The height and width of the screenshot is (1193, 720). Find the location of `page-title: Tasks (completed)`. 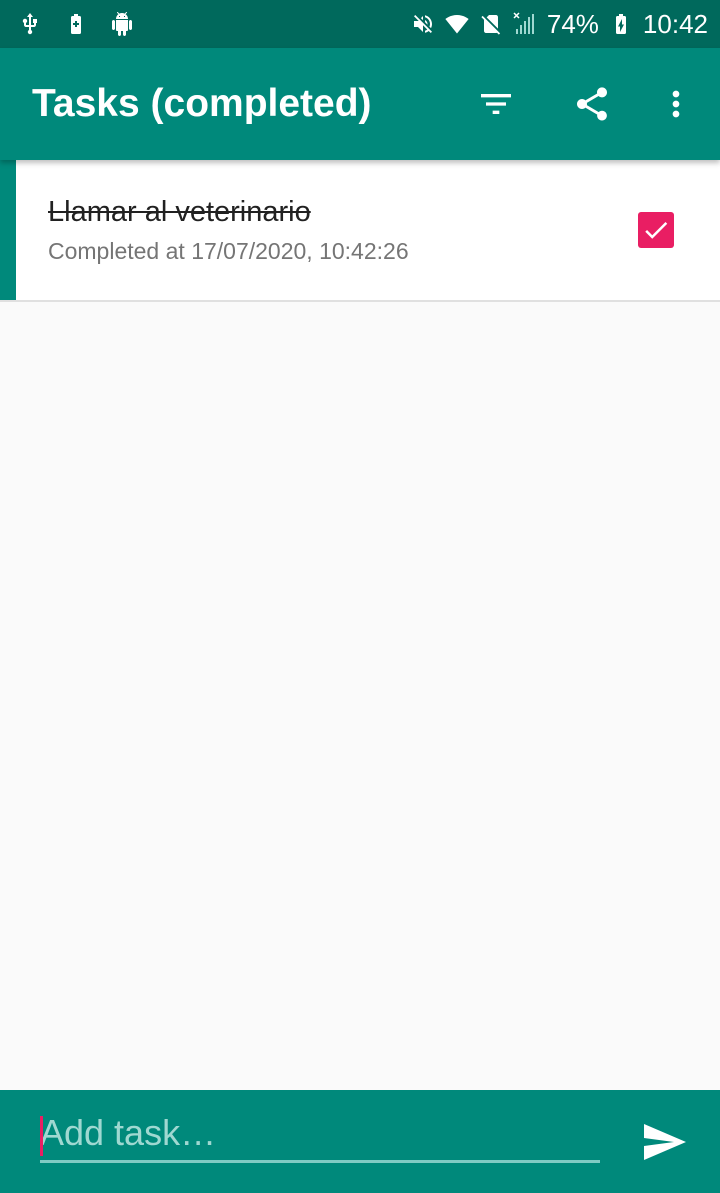

page-title: Tasks (completed) is located at coordinates (202, 103).